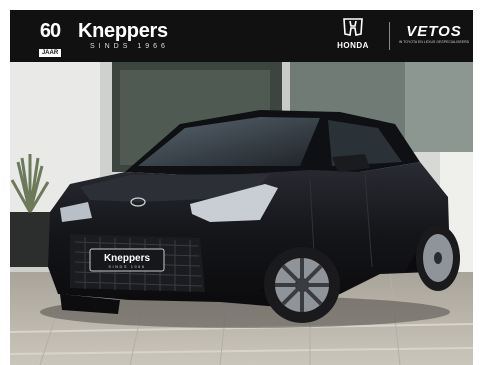  I want to click on anniversary-badge: 60 JAAR, so click(50, 40).